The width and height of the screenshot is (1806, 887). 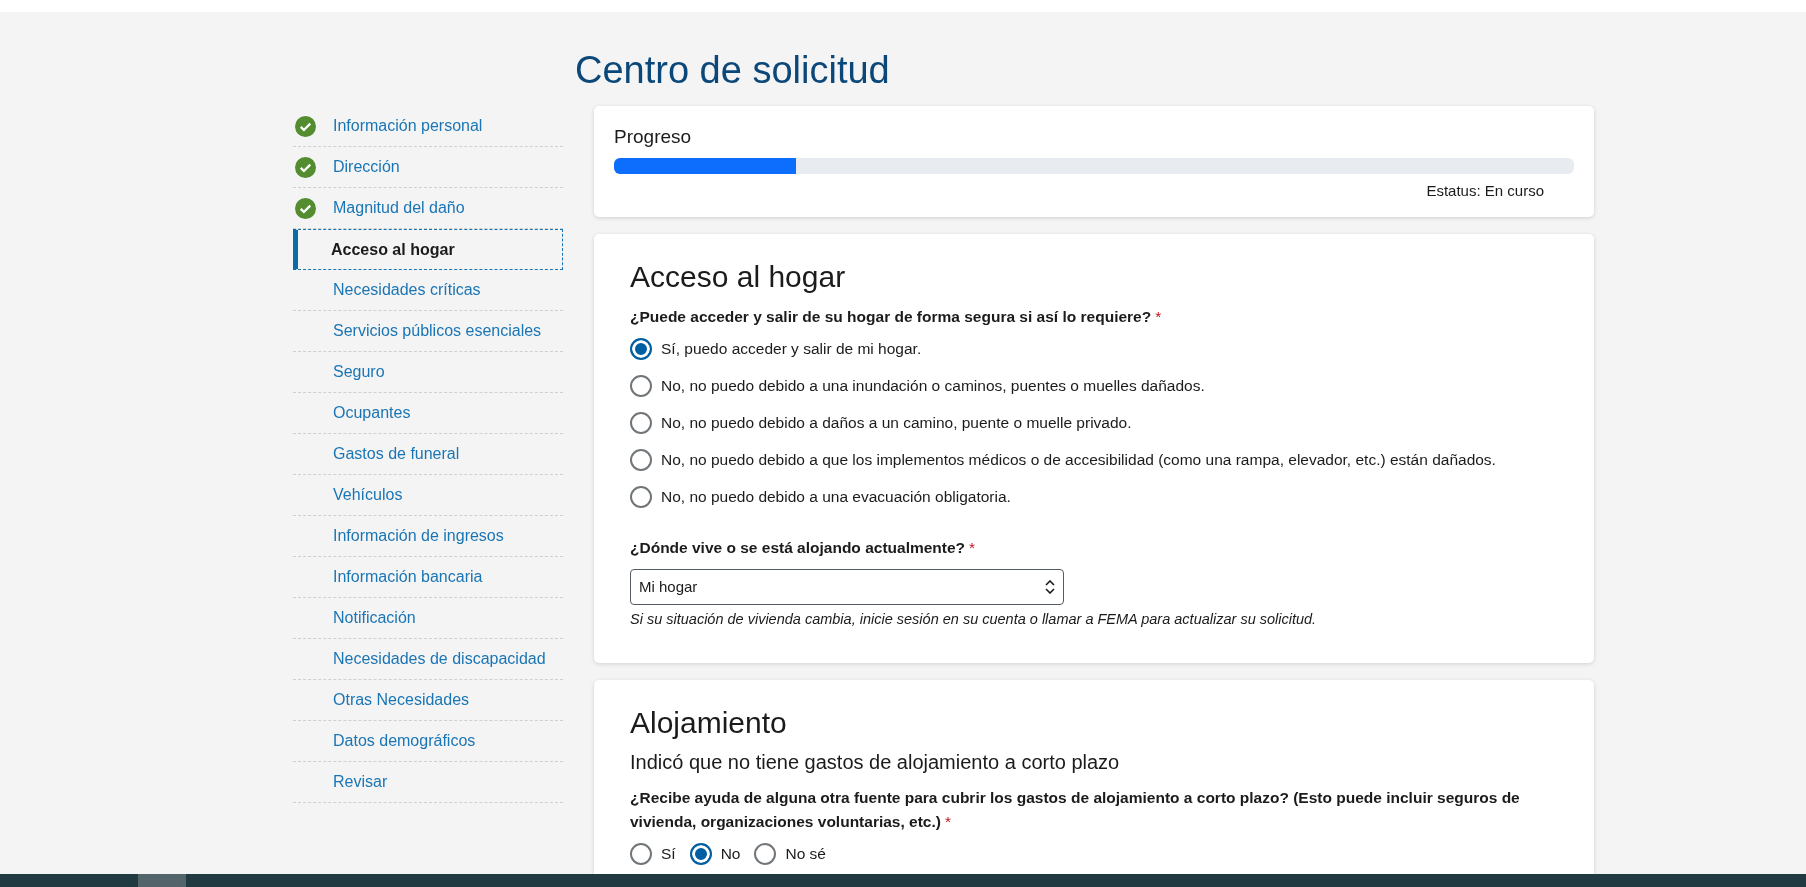 What do you see at coordinates (428, 372) in the screenshot?
I see `sidebar-item: Seguro` at bounding box center [428, 372].